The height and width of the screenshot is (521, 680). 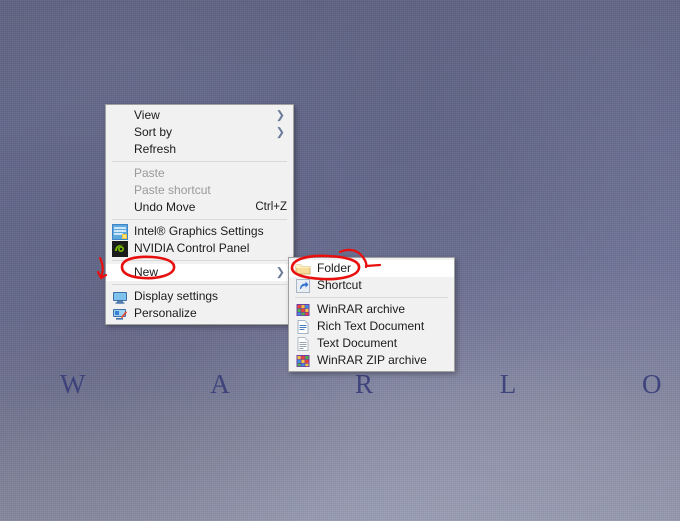 I want to click on menu-item-paste-shortcut: Paste shortcut, so click(x=199, y=190).